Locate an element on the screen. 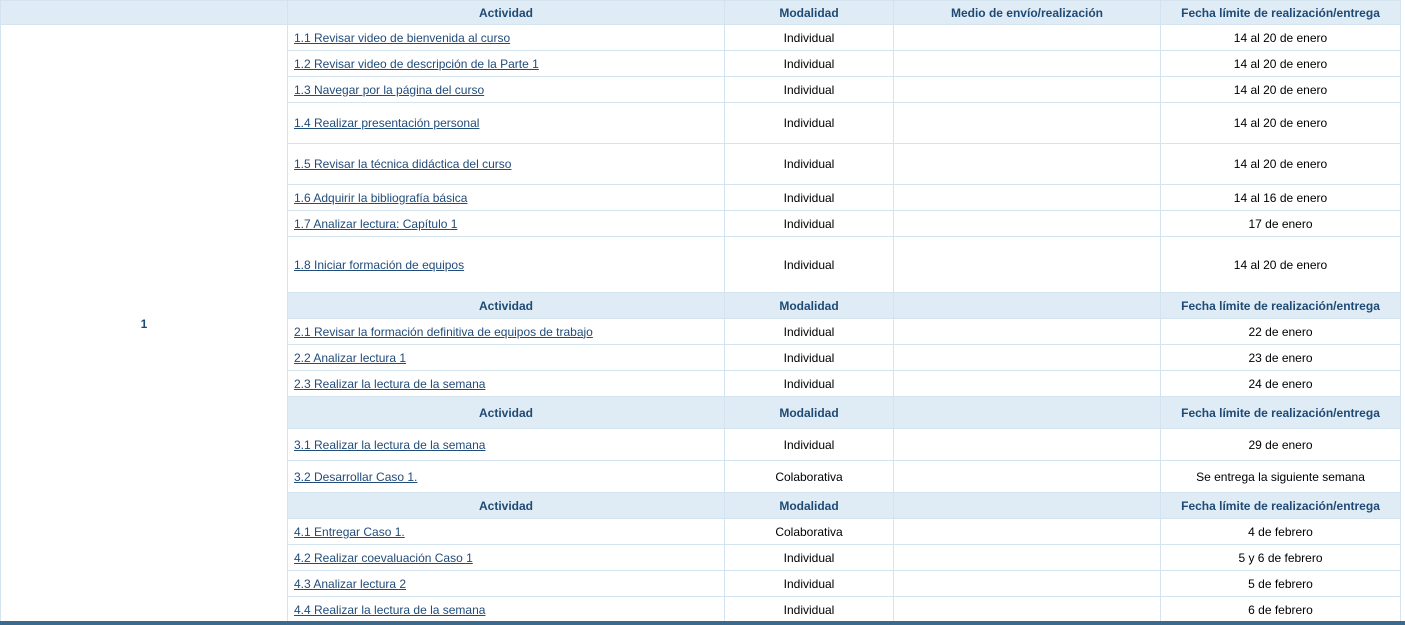 The width and height of the screenshot is (1405, 625). fecha-cell: Se entrega la siguiente semana is located at coordinates (1280, 476).